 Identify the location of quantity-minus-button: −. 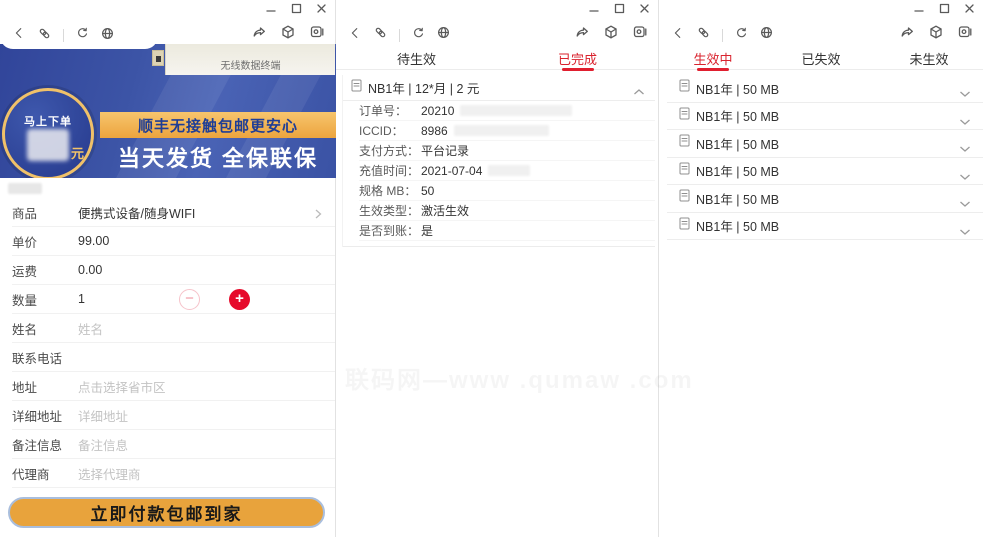
(189, 299).